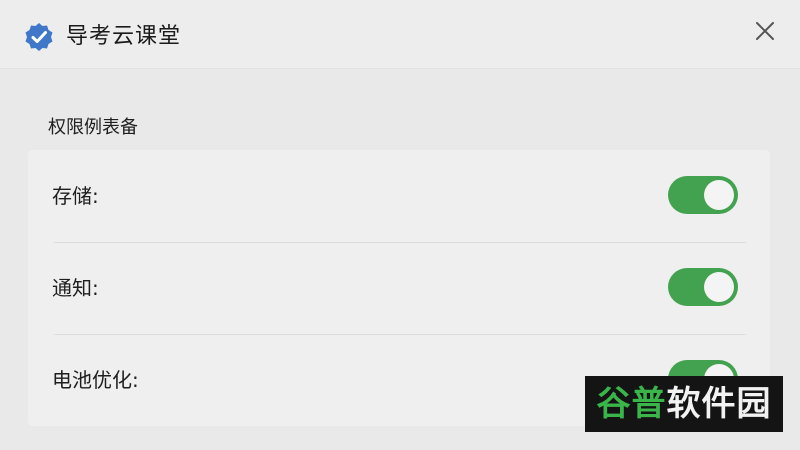  I want to click on notification-label: 通知:, so click(75, 288).